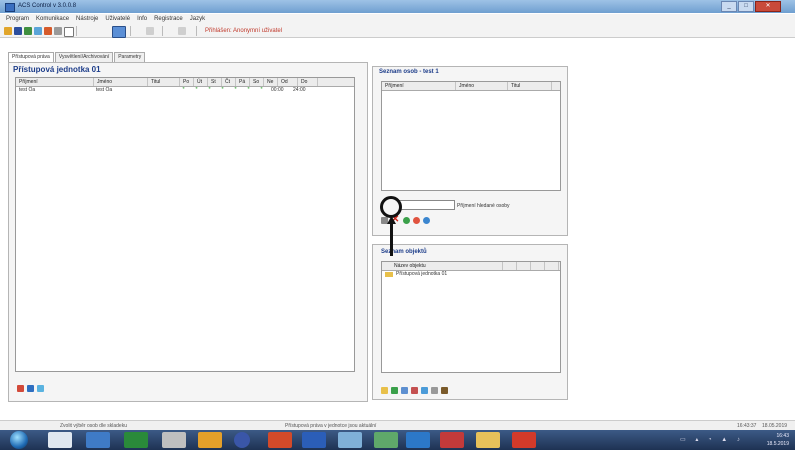 This screenshot has height=450, width=795. I want to click on word-icon, so click(314, 440).